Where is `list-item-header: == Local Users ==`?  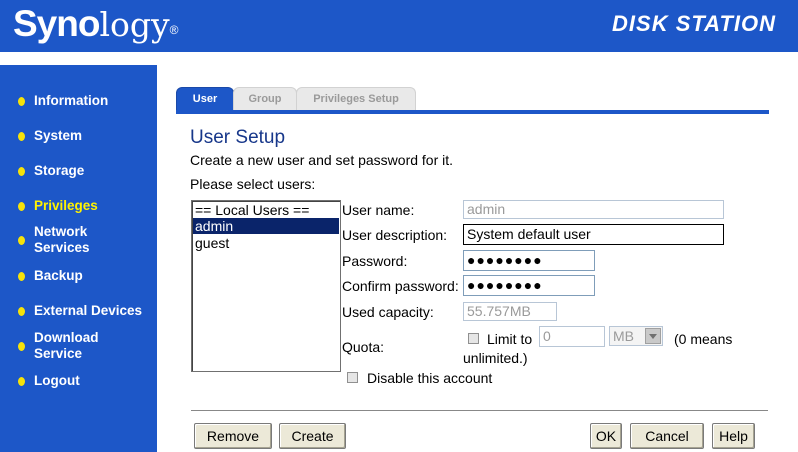 list-item-header: == Local Users == is located at coordinates (266, 210).